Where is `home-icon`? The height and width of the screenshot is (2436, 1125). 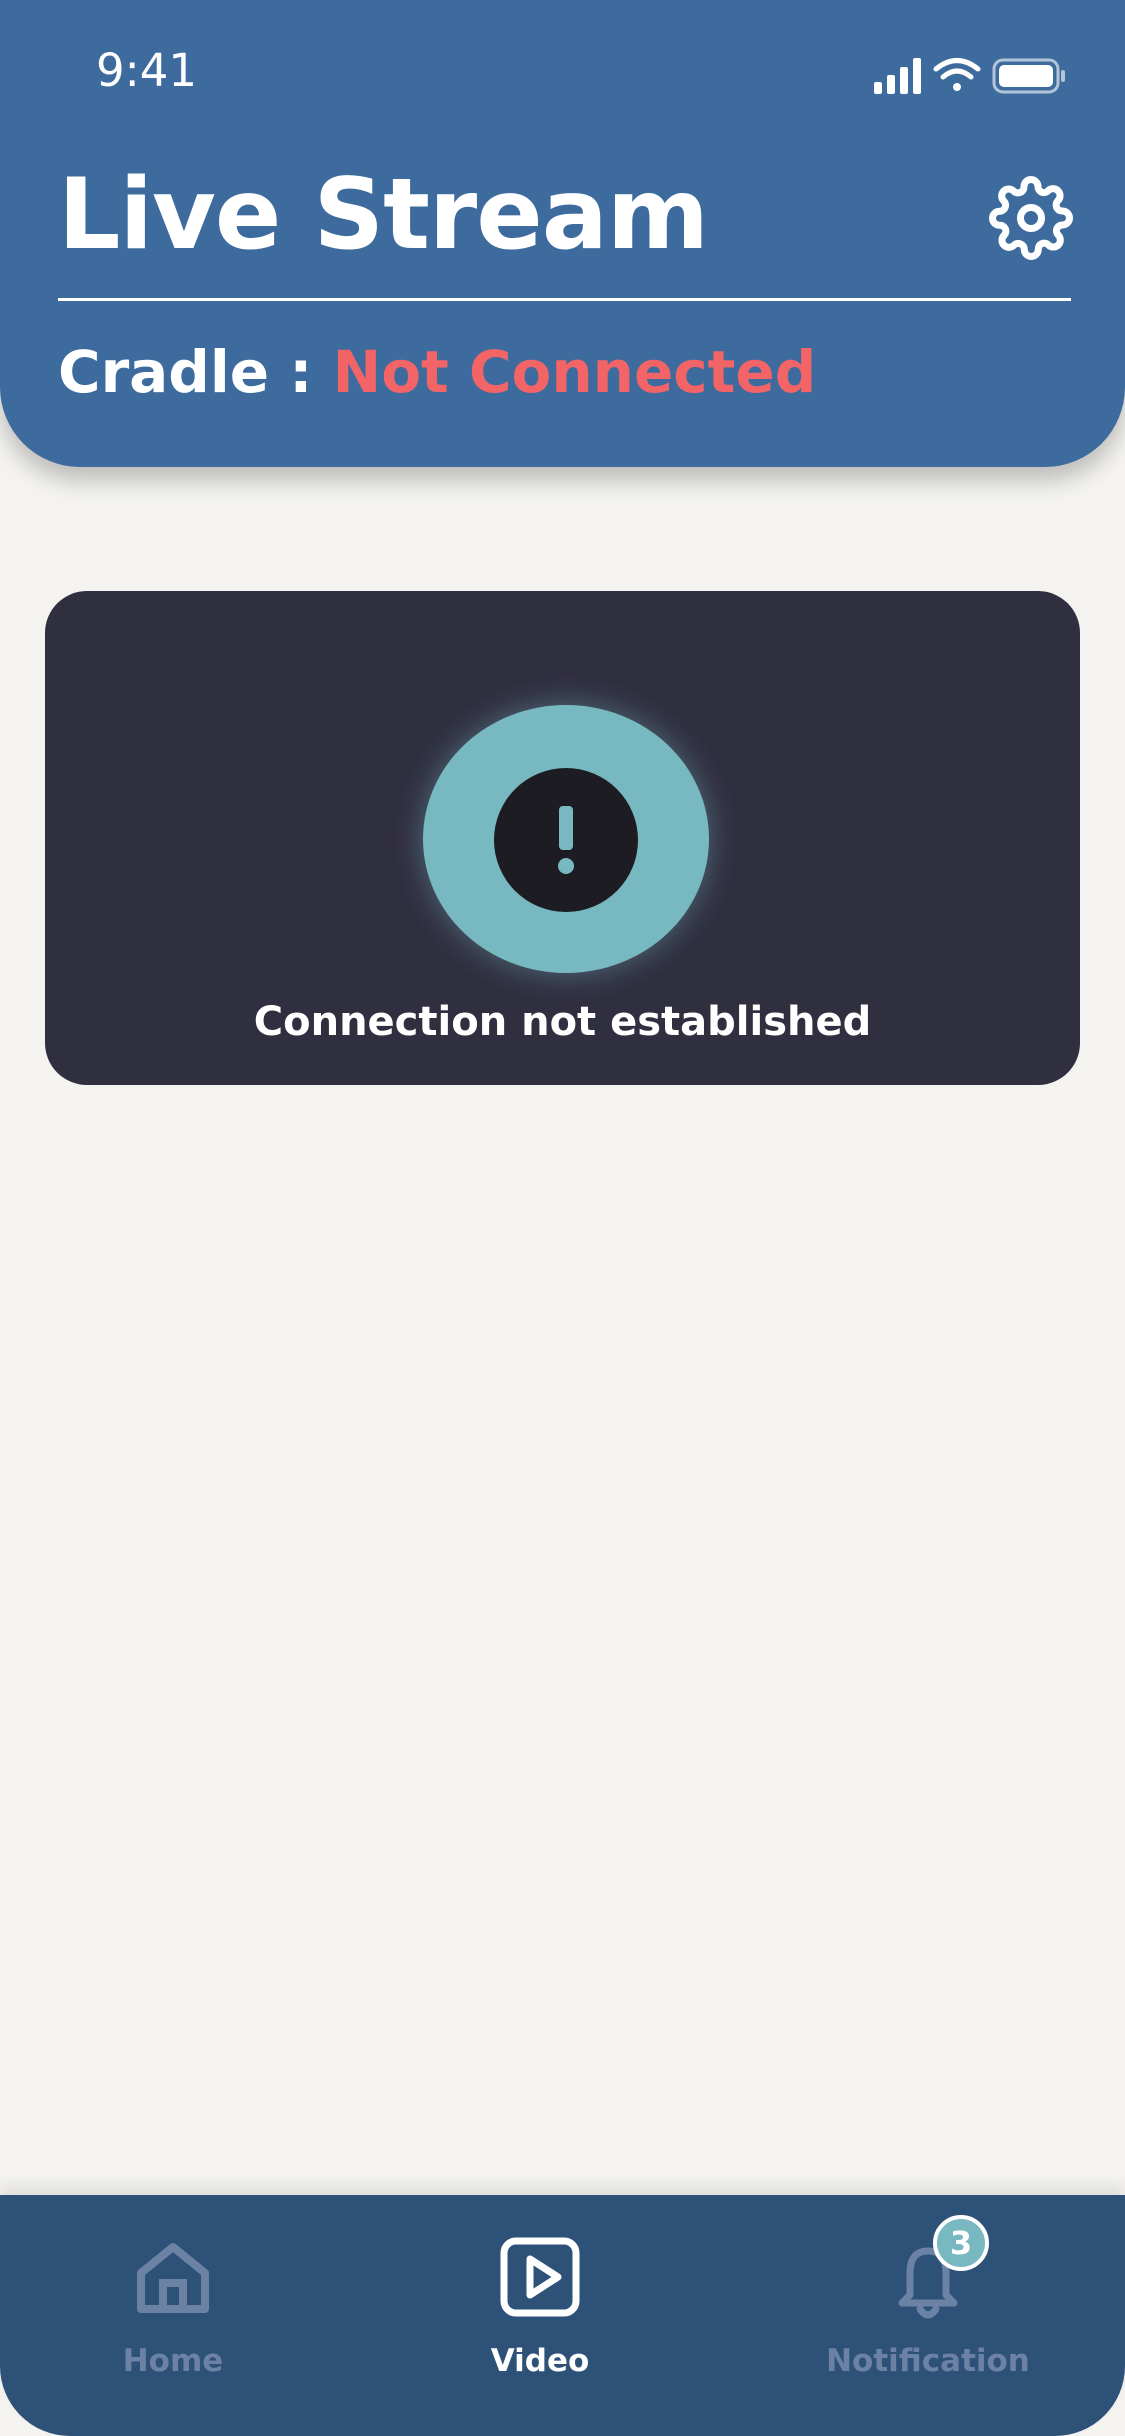
home-icon is located at coordinates (173, 2278).